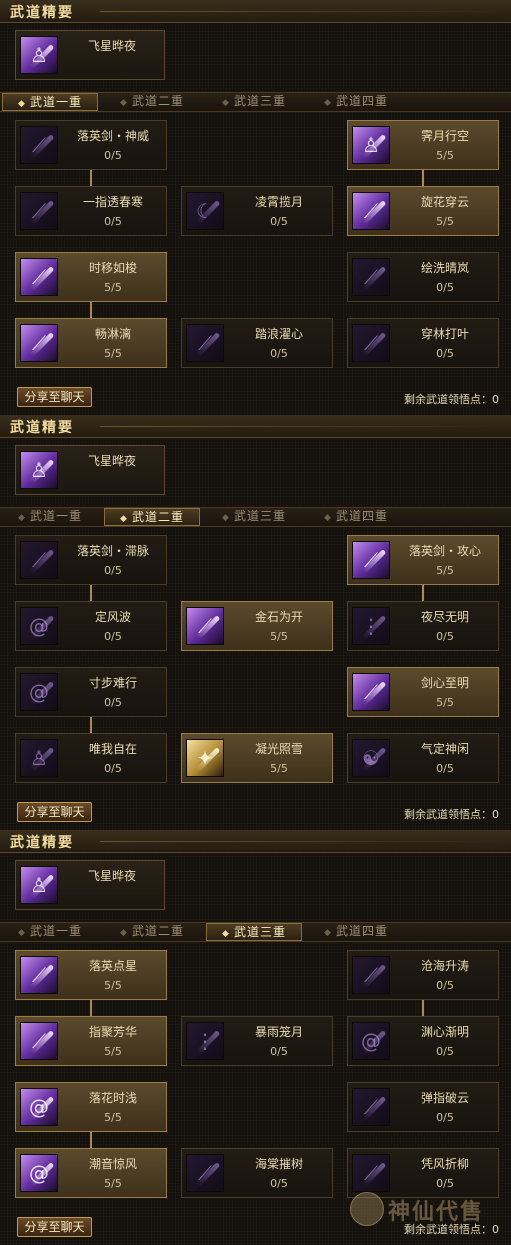  Describe the element at coordinates (257, 758) in the screenshot. I see `skill-node: ✦ 凝光照雪 5/5` at that location.